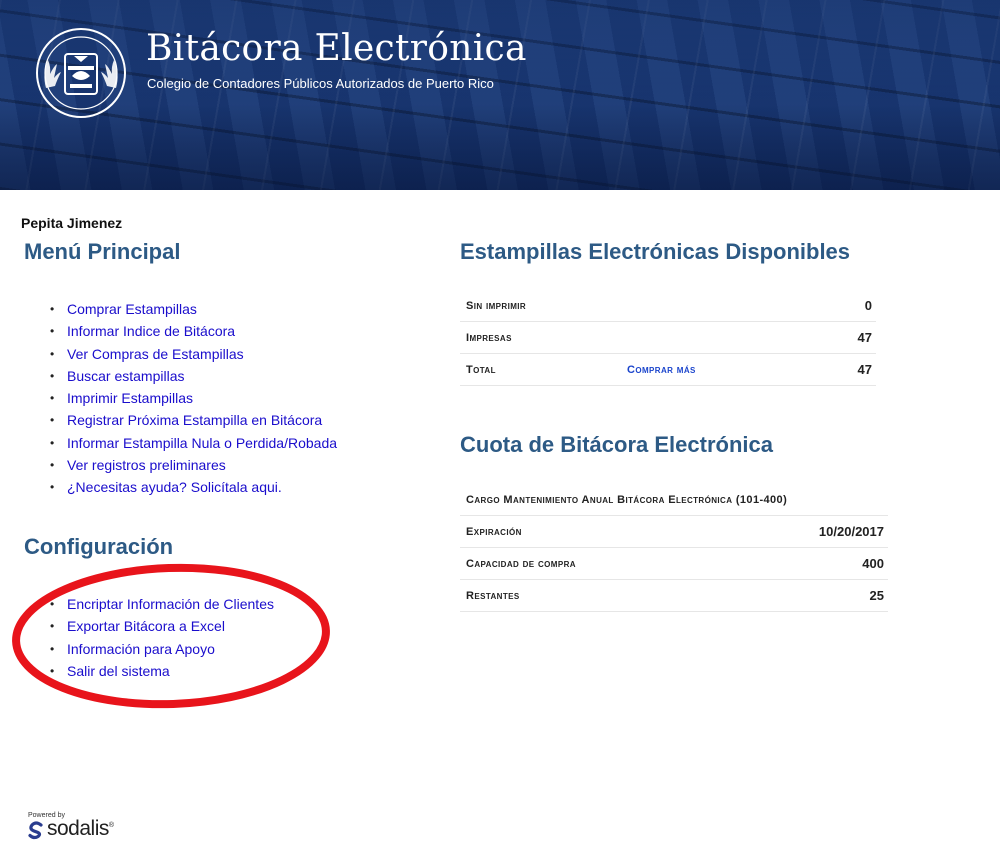 The height and width of the screenshot is (867, 1000). I want to click on table-row: Impresas 47, so click(668, 337).